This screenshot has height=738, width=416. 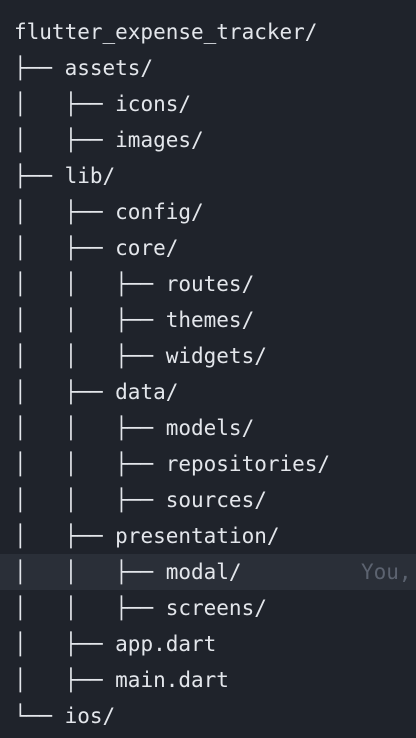 I want to click on tree-item-label: sources/, so click(x=216, y=500).